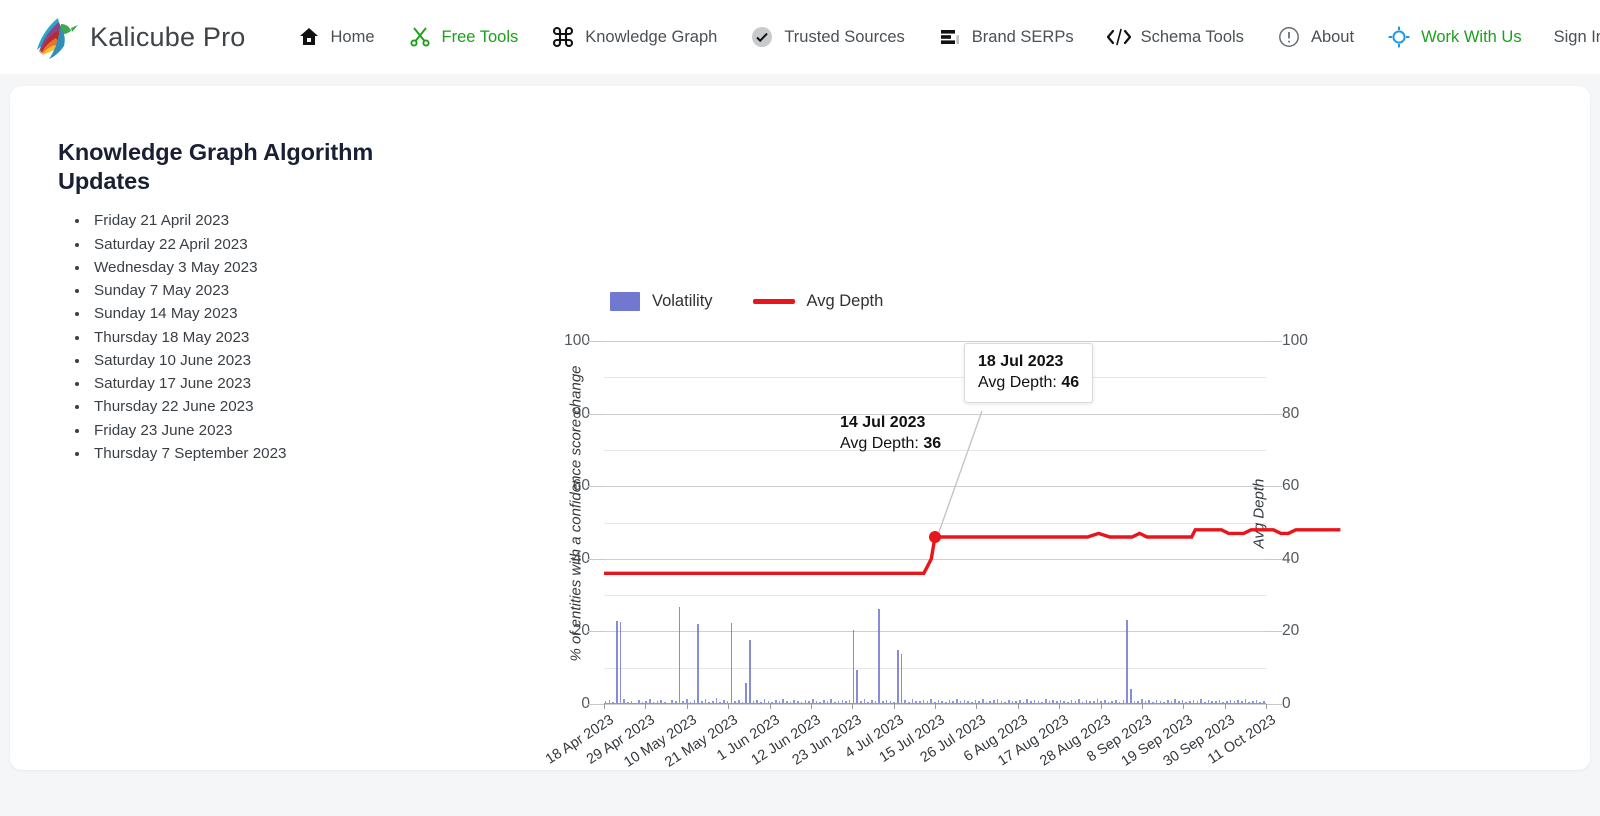 The height and width of the screenshot is (816, 1600). What do you see at coordinates (1286, 703) in the screenshot?
I see `y-axis-tick-label: 0` at bounding box center [1286, 703].